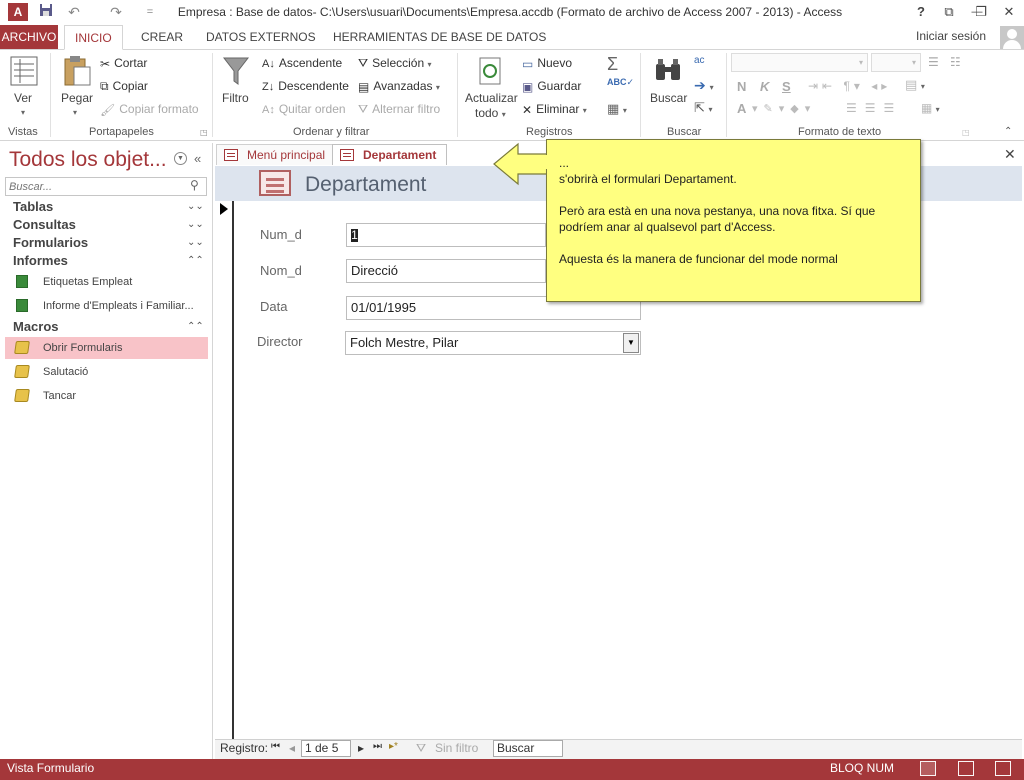 This screenshot has height=780, width=1024. Describe the element at coordinates (741, 86) in the screenshot. I see `bold-button: N` at that location.